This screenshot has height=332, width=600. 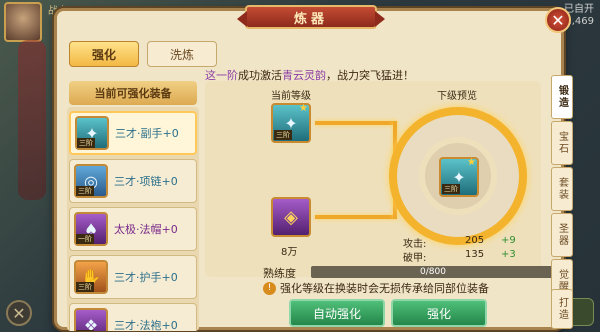 What do you see at coordinates (146, 229) in the screenshot?
I see `item-name: 太极·法帽+0` at bounding box center [146, 229].